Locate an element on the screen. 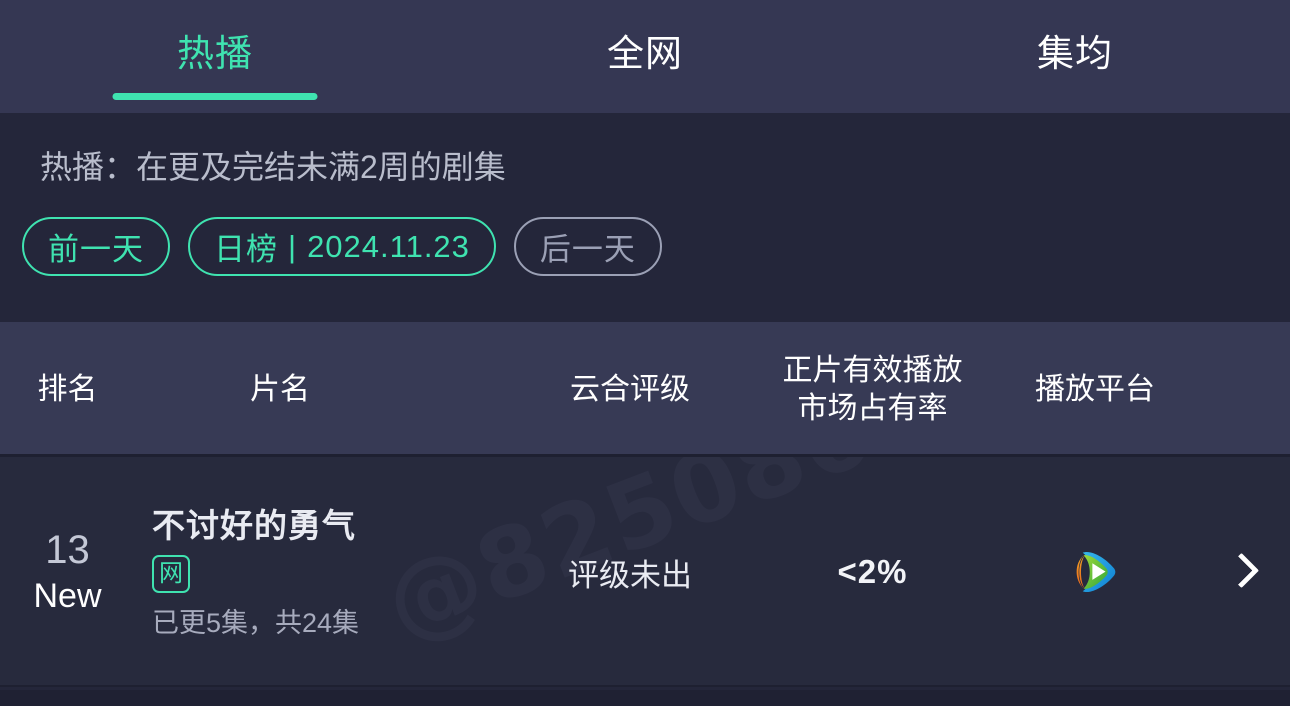 The height and width of the screenshot is (706, 1290). prev-day-label: 前一天 is located at coordinates (96, 249).